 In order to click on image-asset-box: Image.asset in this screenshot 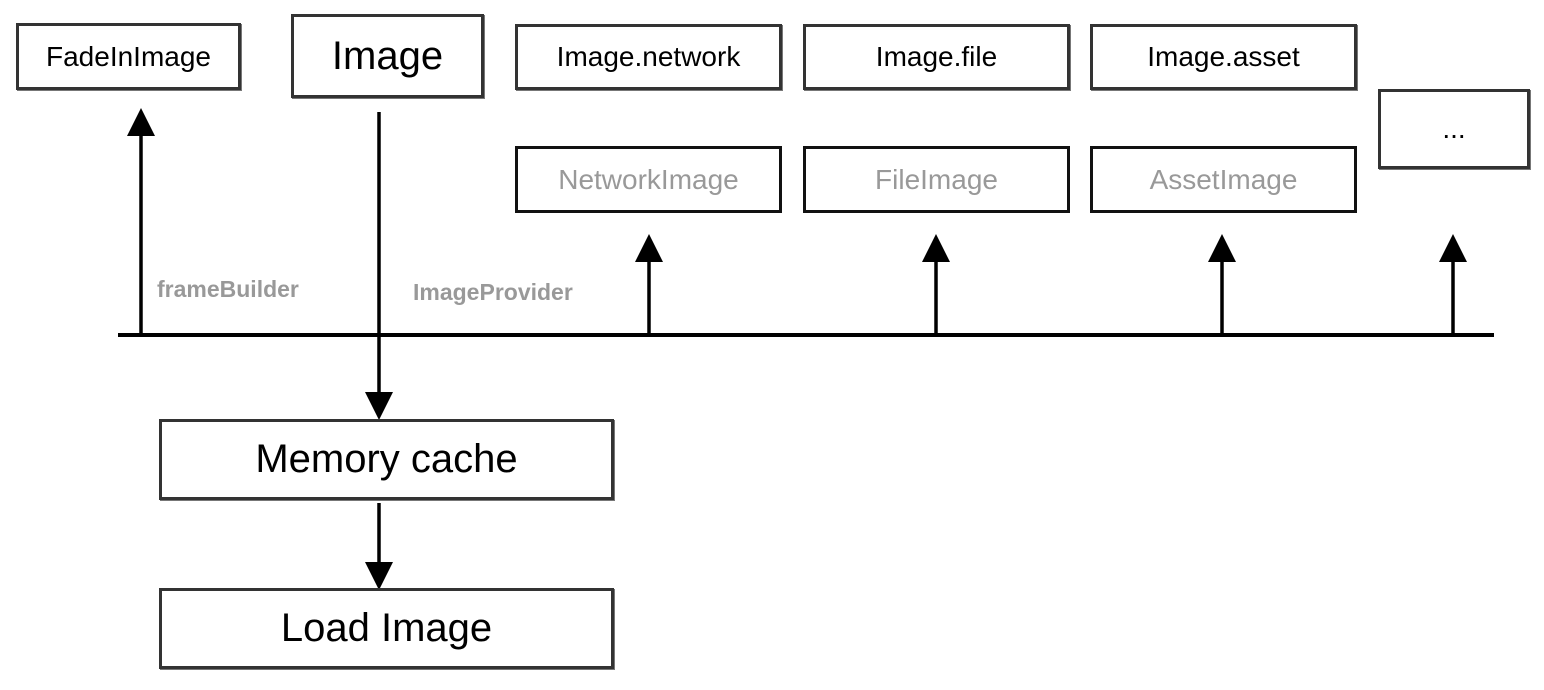, I will do `click(1223, 57)`.